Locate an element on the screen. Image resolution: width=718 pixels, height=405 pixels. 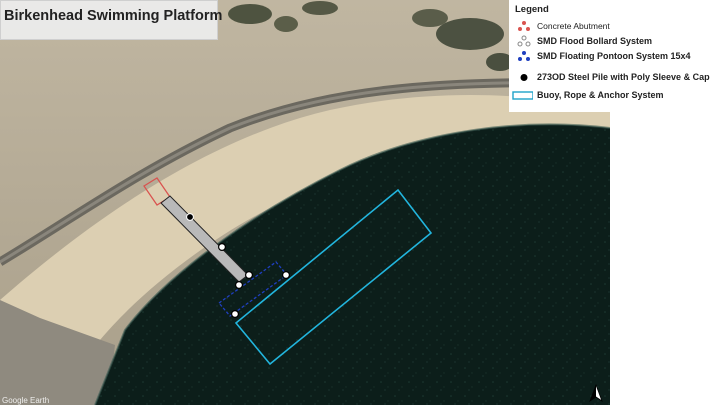
concrete-abutment-icon is located at coordinates (524, 26).